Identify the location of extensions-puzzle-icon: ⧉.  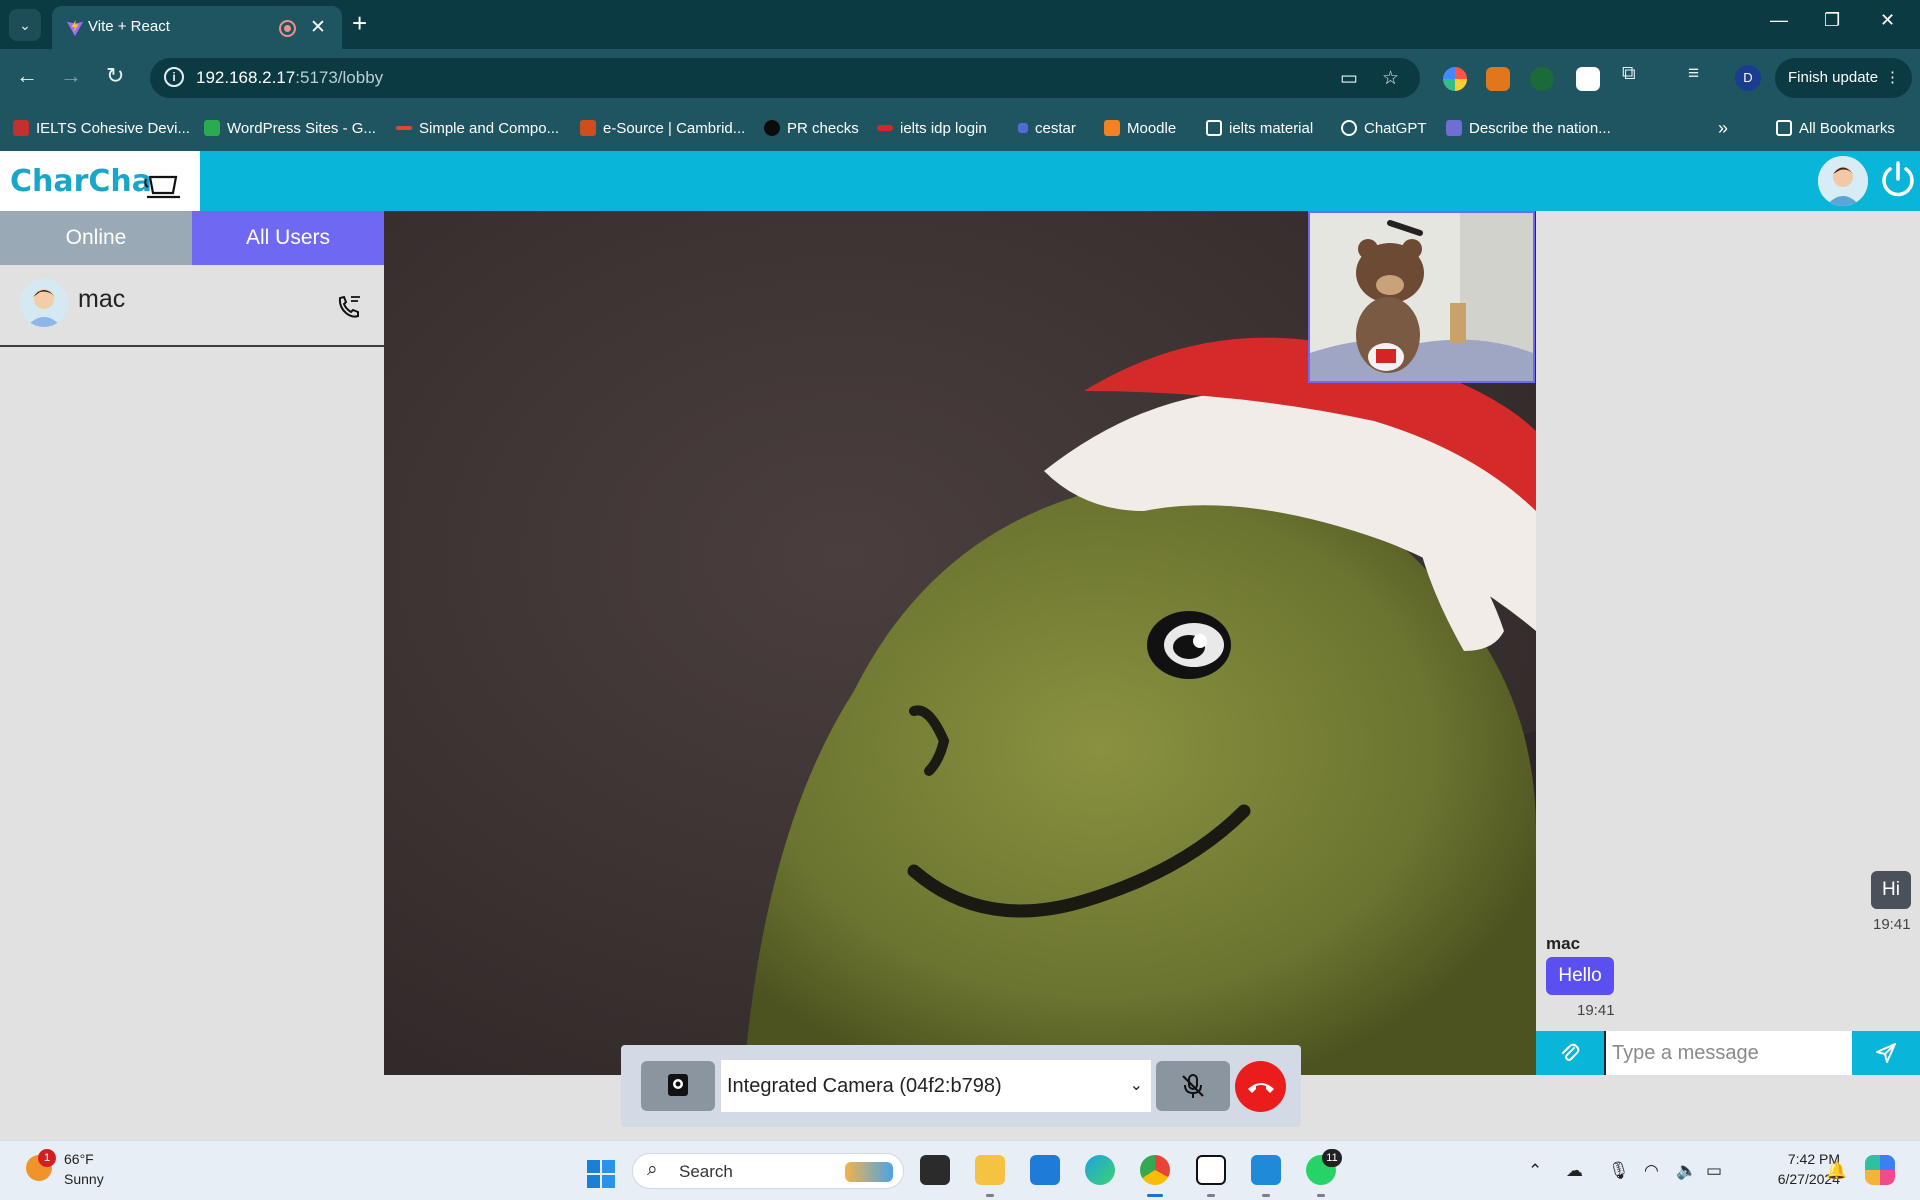
(1629, 74).